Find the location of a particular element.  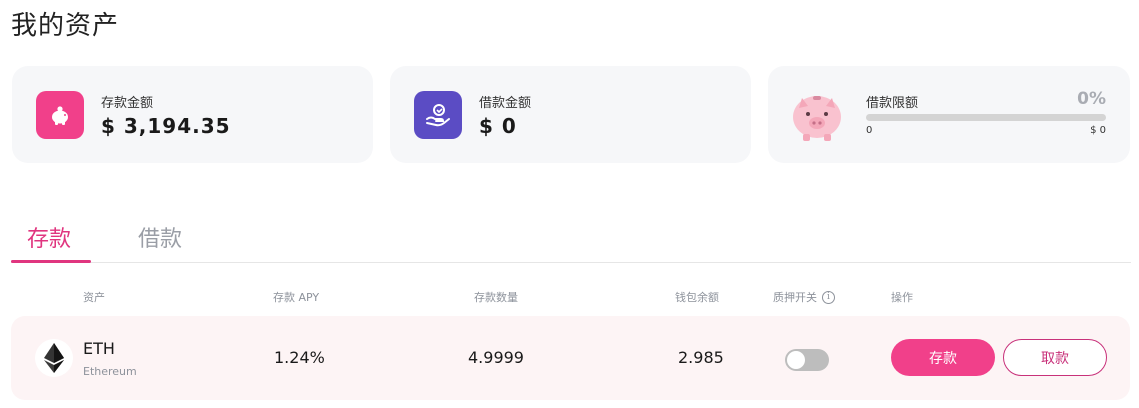

borrow-limit-label: 借款限额 is located at coordinates (892, 103).